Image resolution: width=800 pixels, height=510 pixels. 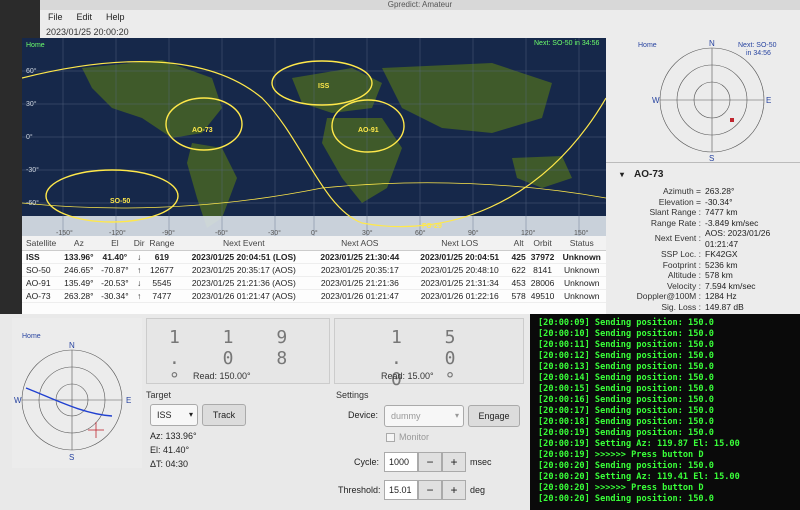 I want to click on column-header: Next Event, so click(x=243, y=243).